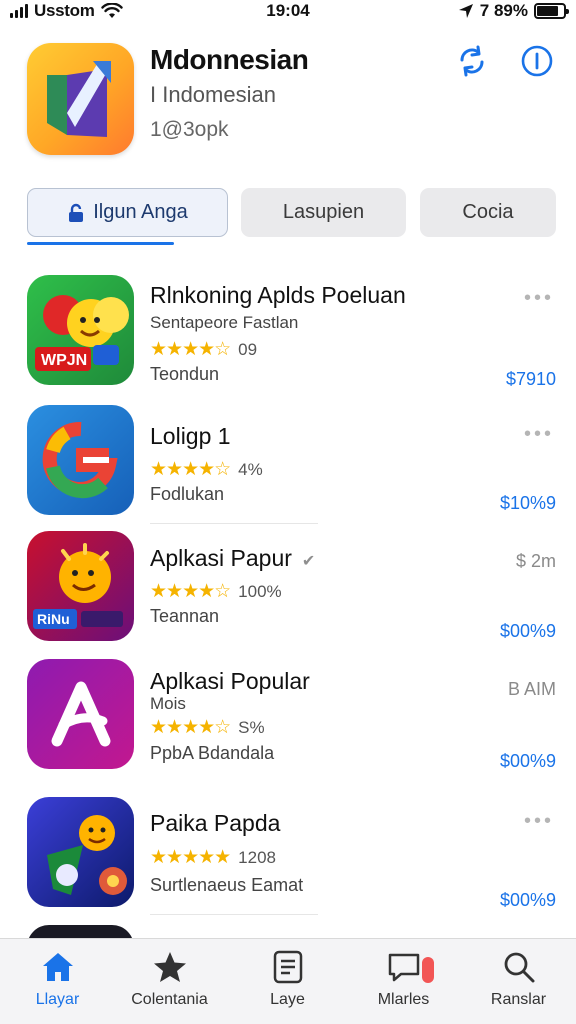 This screenshot has height=1024, width=576. I want to click on bottom-tab-bar: Llayar Colentania Laye Mlarles Ranslar, so click(288, 981).